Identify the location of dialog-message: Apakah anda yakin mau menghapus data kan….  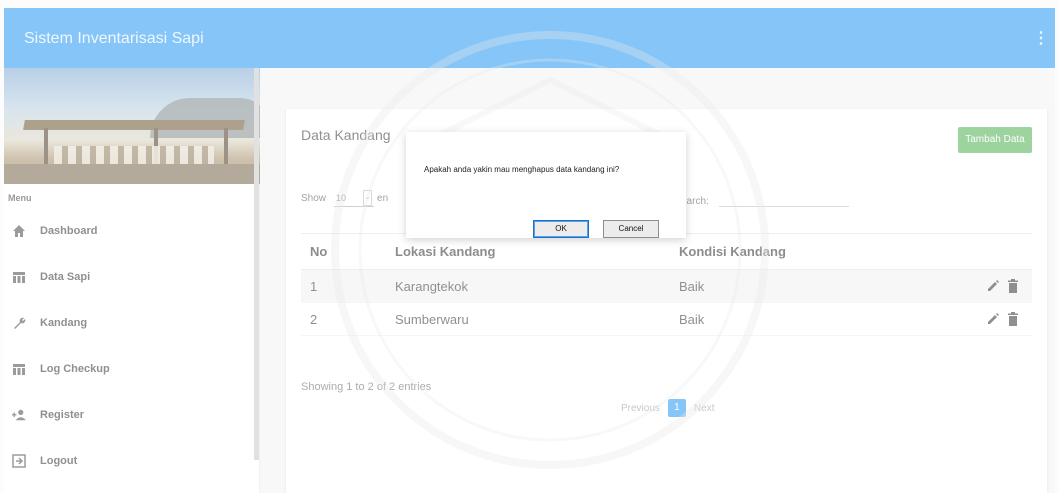
(522, 169).